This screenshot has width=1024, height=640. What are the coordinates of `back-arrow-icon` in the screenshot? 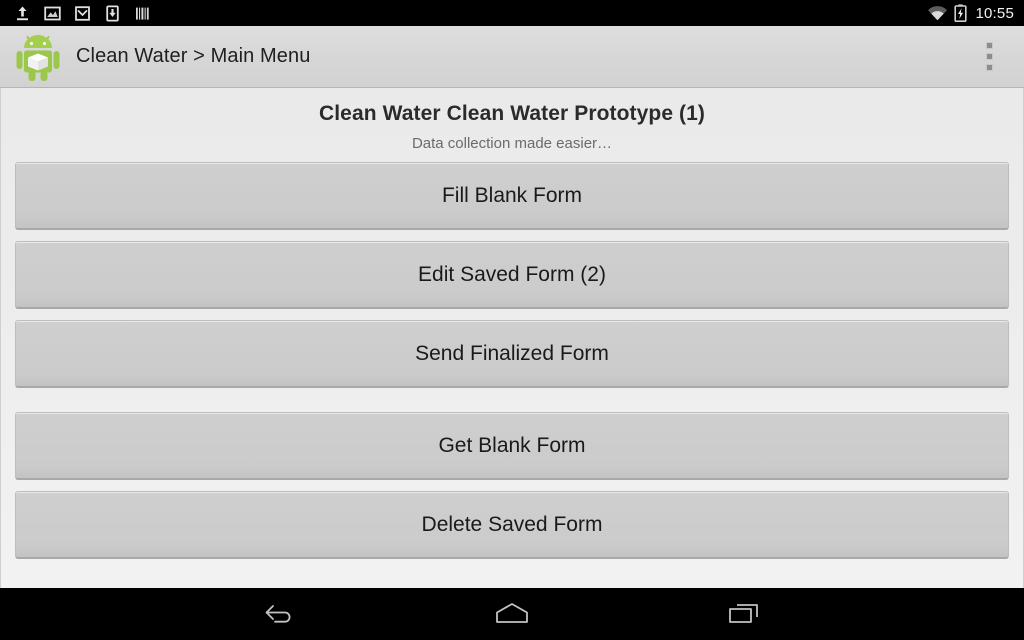 It's located at (278, 614).